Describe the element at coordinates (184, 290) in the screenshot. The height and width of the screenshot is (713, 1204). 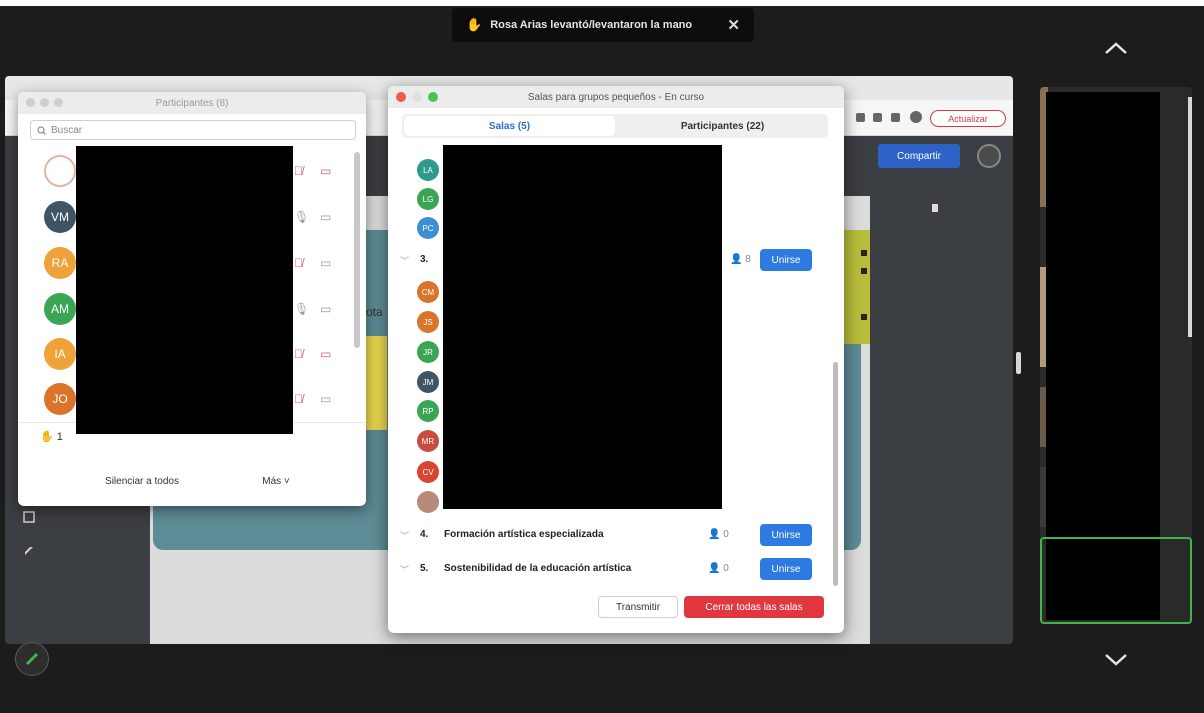
I see `redacted-names` at that location.